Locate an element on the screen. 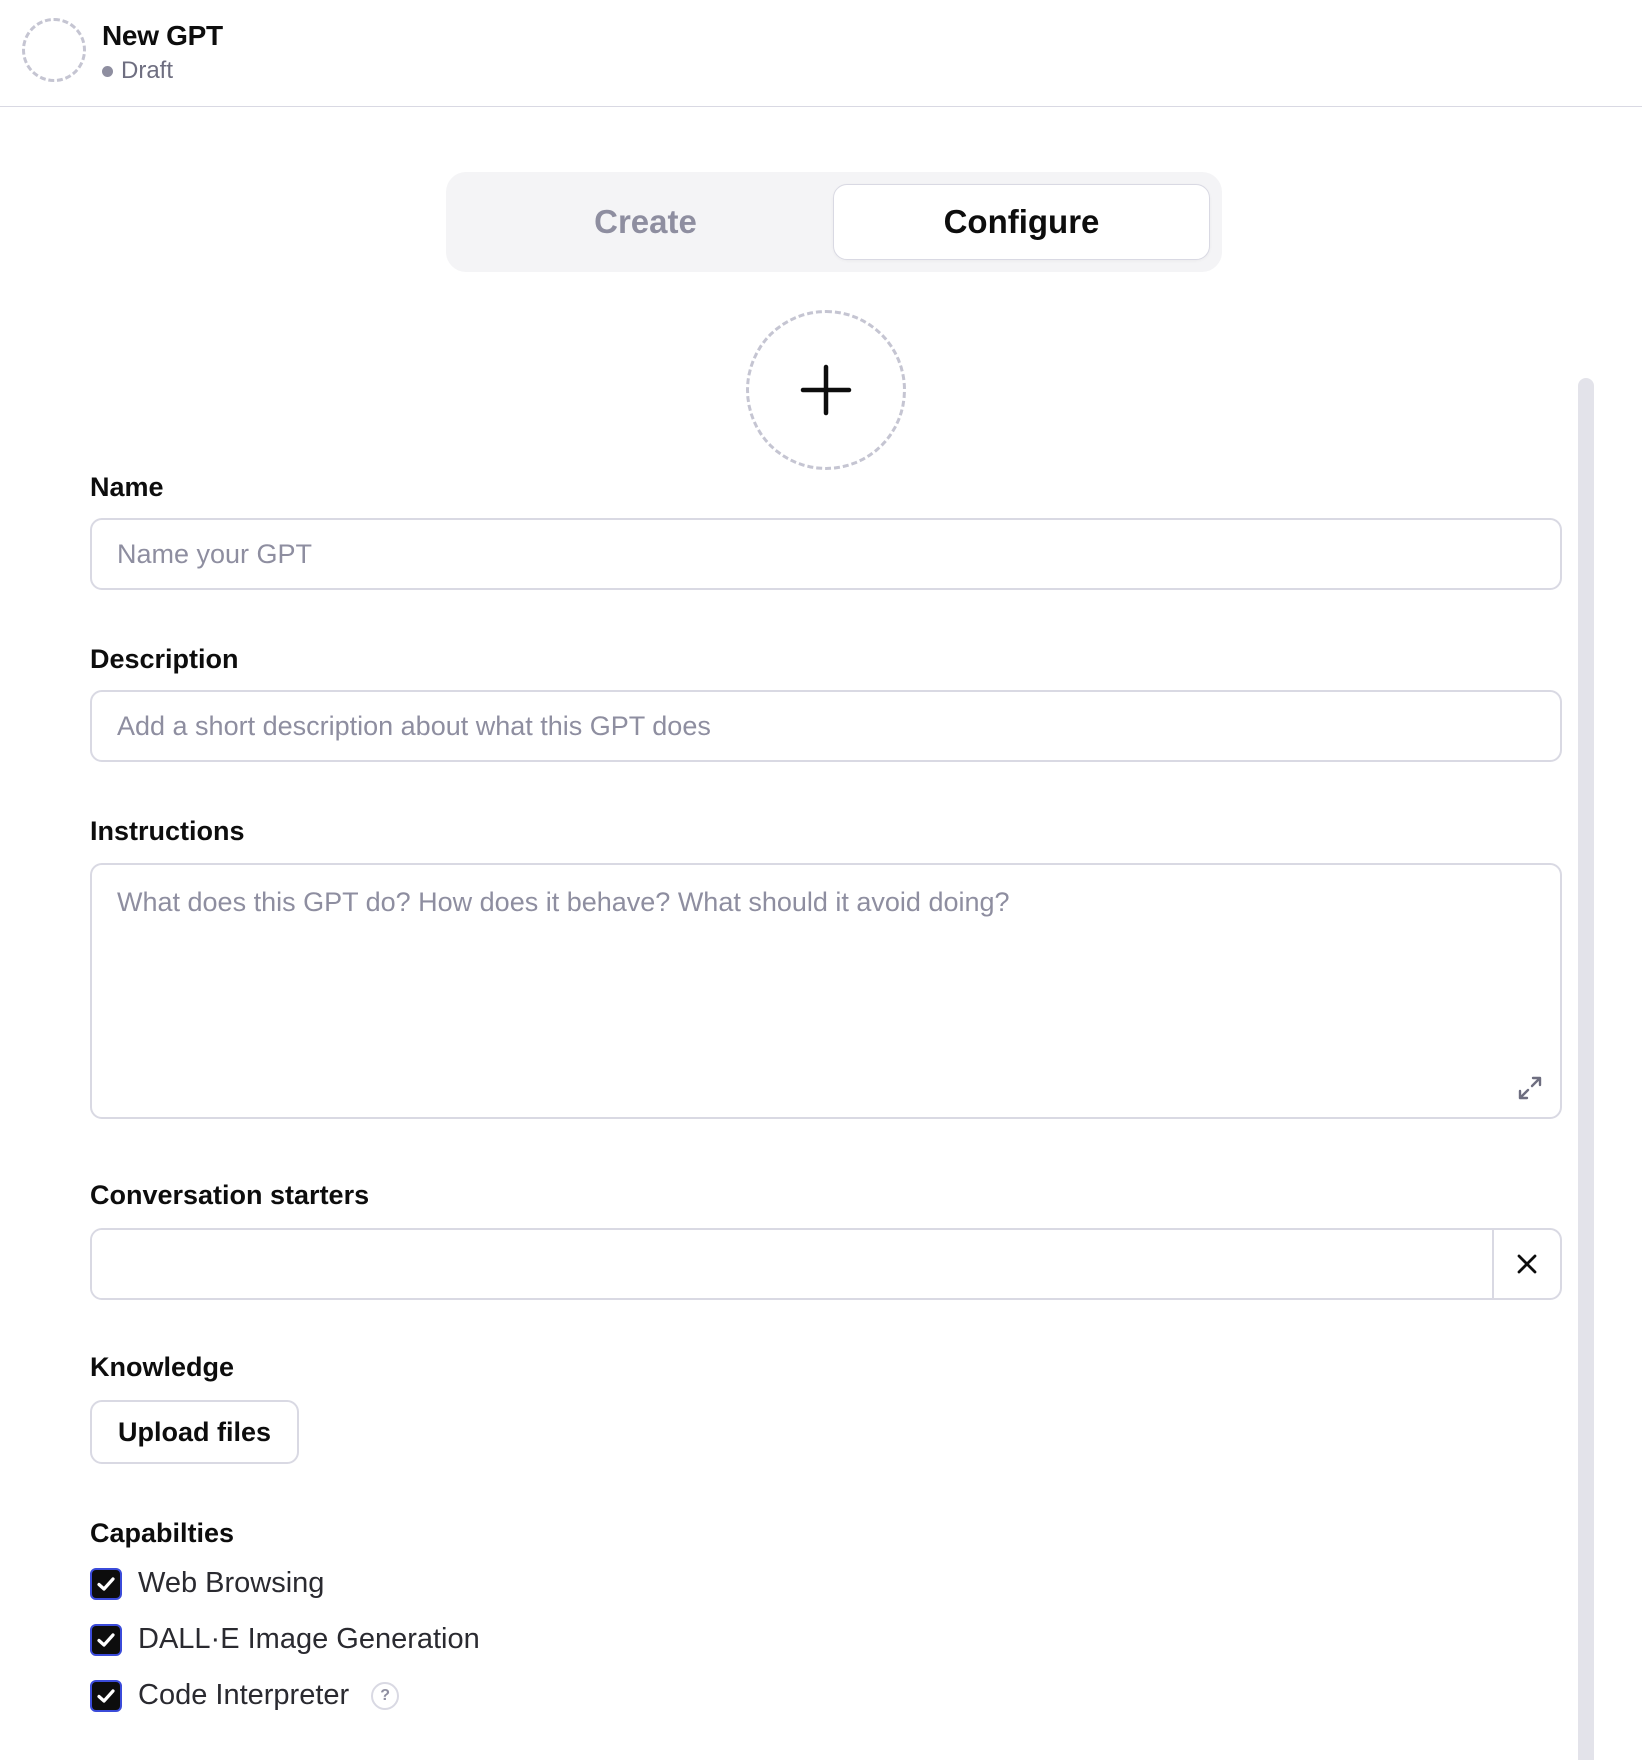 The image size is (1642, 1760). web-browsing-checkbox is located at coordinates (106, 1583).